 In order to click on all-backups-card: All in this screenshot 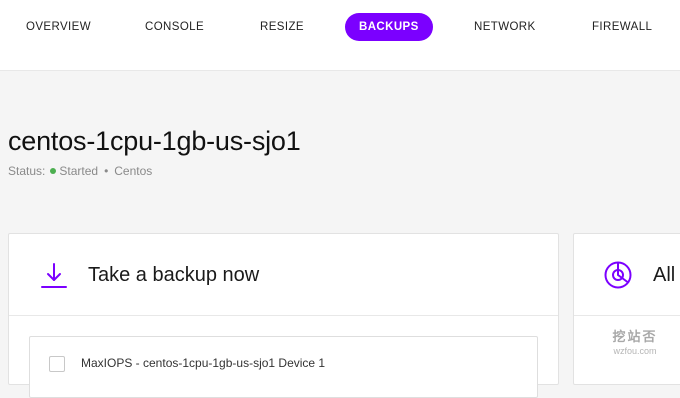, I will do `click(626, 309)`.